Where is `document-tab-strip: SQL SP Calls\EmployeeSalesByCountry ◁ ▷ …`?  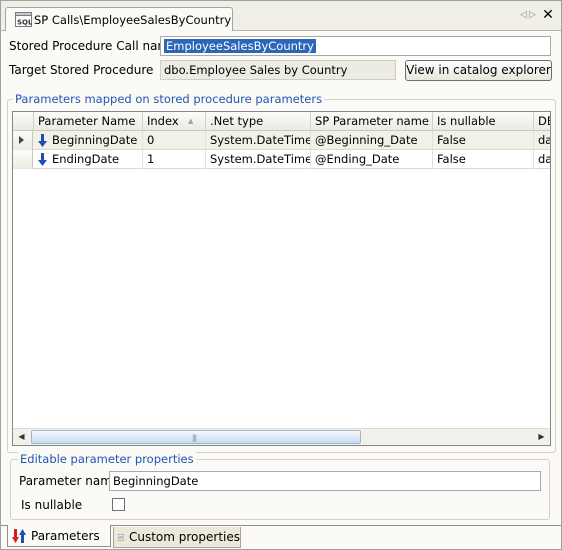
document-tab-strip: SQL SP Calls\EmployeeSalesByCountry ◁ ▷ … is located at coordinates (281, 16).